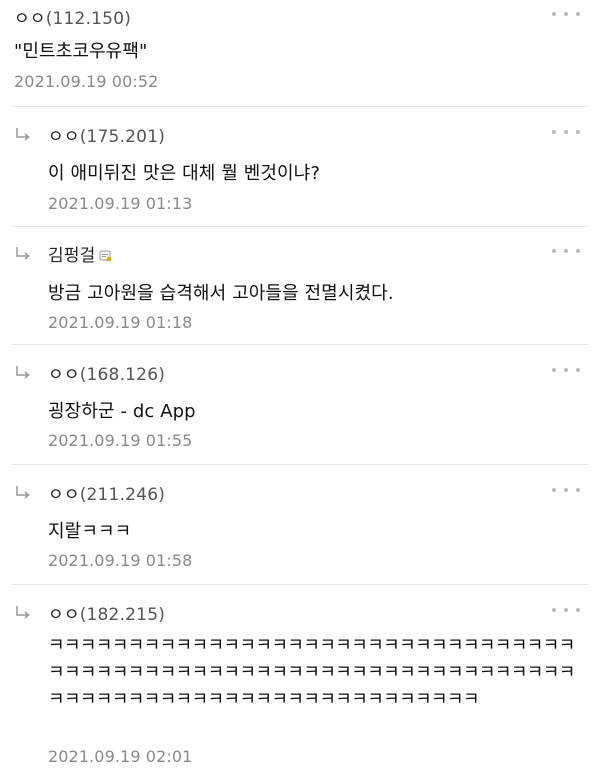 The image size is (600, 781). I want to click on comment-date: 2021.09.19 01:58, so click(120, 560).